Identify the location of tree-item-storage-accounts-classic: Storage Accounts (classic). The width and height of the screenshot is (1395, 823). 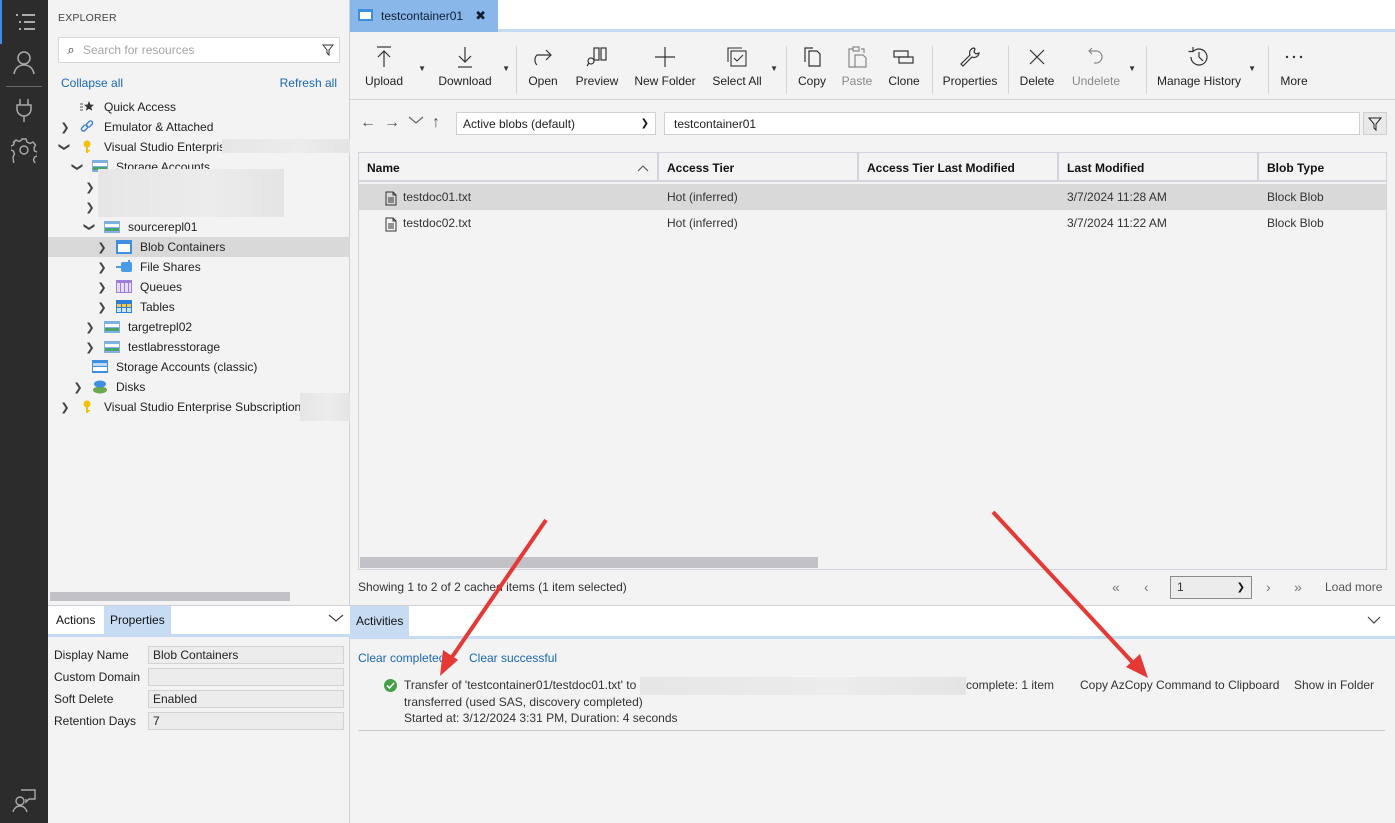
(199, 367).